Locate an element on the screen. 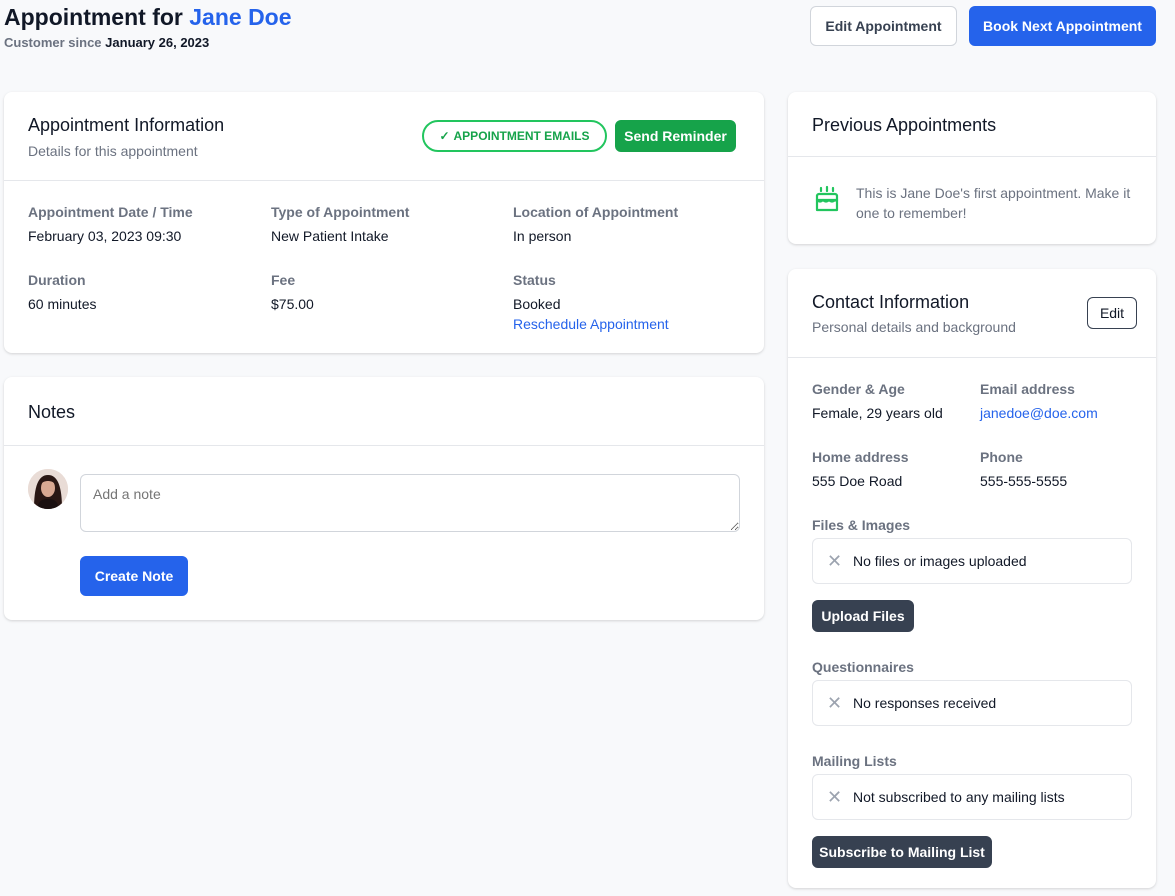 This screenshot has height=896, width=1175. avatar is located at coordinates (48, 489).